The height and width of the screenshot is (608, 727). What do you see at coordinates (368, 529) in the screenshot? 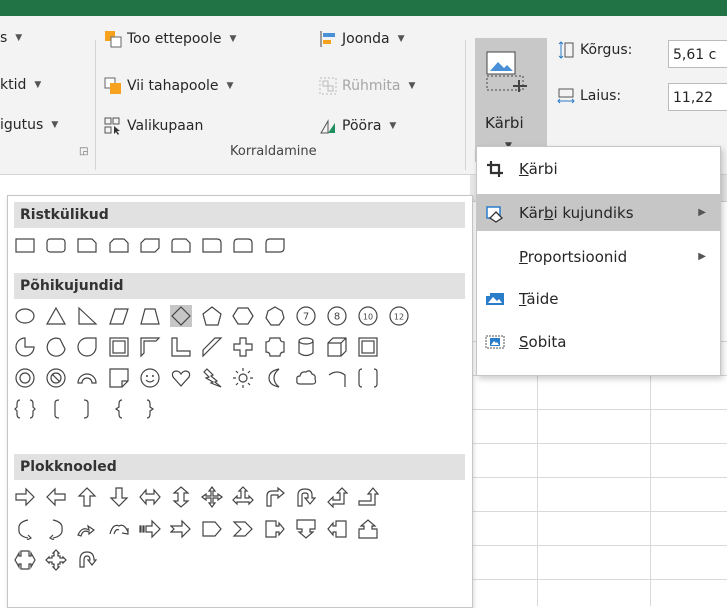
I see `up-arrow-callout-shape-icon` at bounding box center [368, 529].